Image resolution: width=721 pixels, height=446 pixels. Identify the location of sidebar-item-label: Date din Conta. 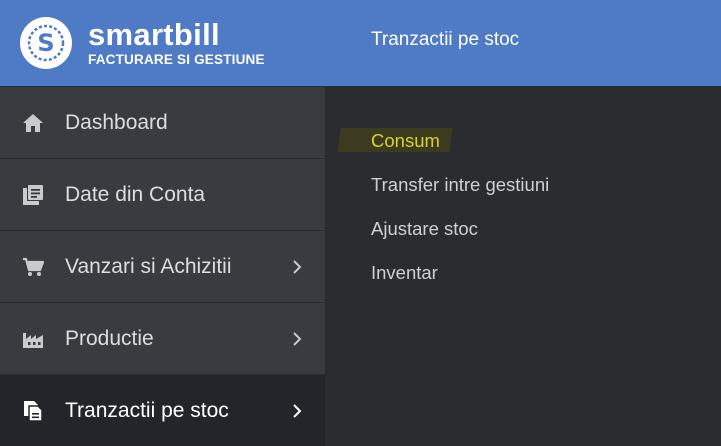
(135, 194).